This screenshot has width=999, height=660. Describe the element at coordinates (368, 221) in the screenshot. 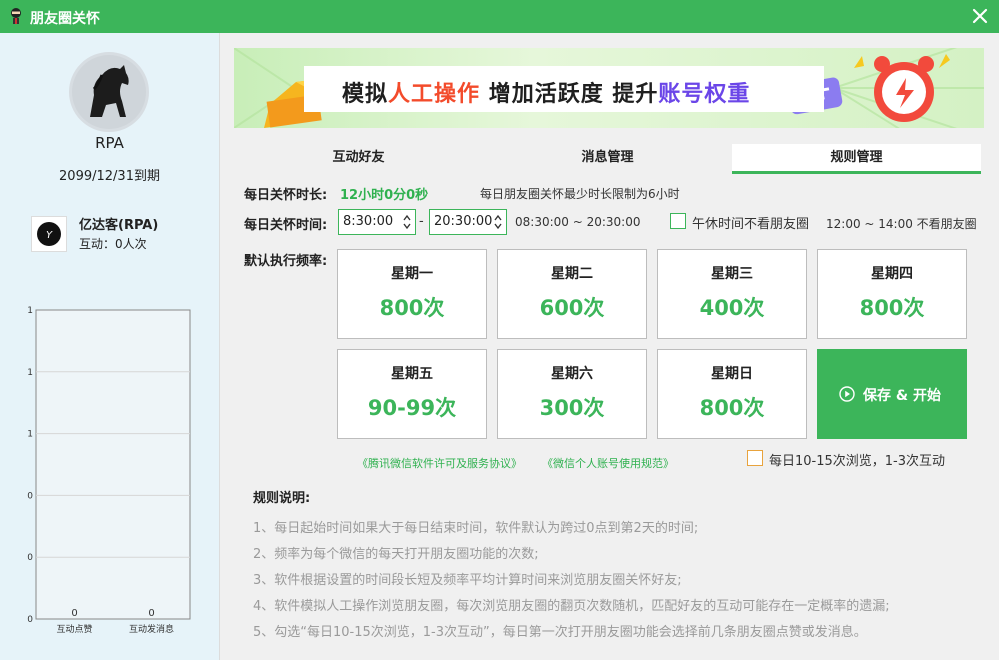

I see `start-time-value: 8:30:00` at that location.